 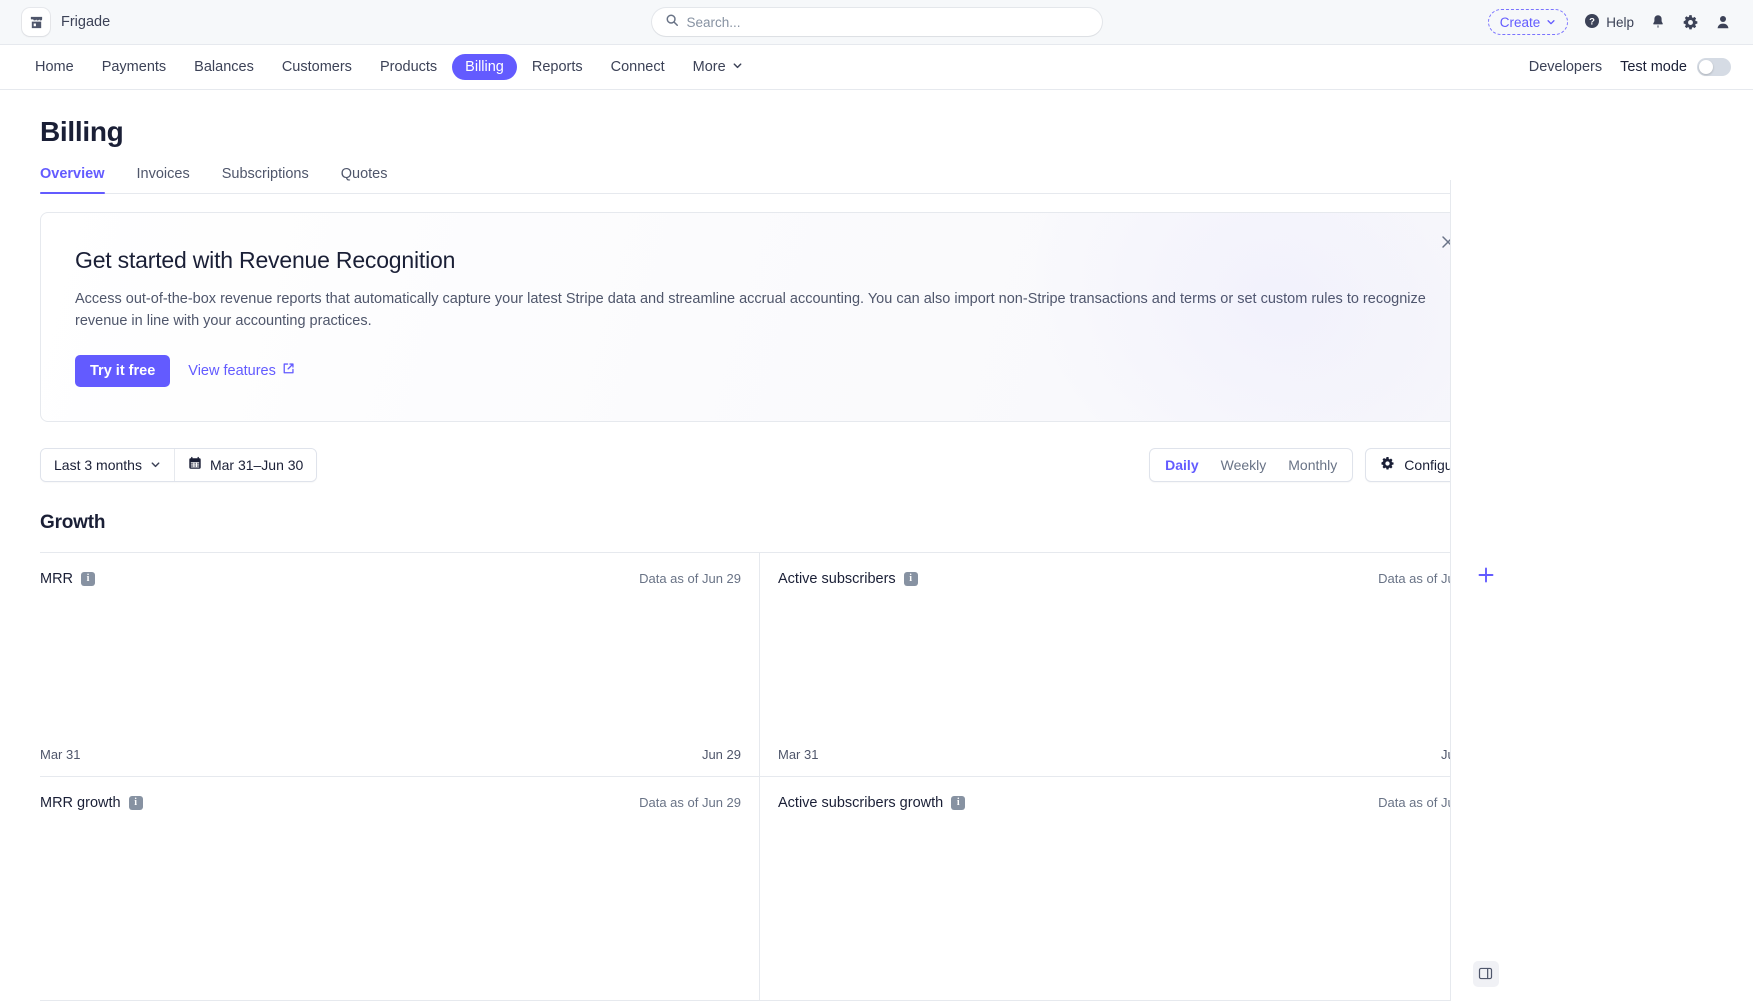 I want to click on chart-title-label: MRR, so click(x=57, y=578).